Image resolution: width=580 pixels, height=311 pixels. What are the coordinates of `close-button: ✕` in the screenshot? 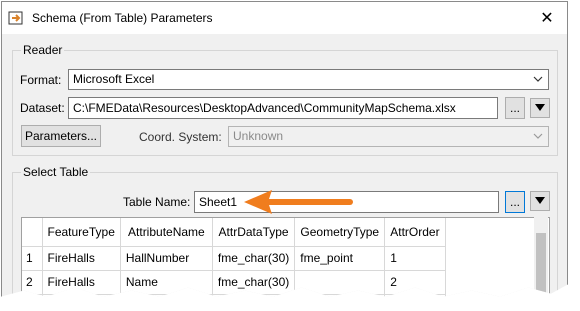 It's located at (547, 18).